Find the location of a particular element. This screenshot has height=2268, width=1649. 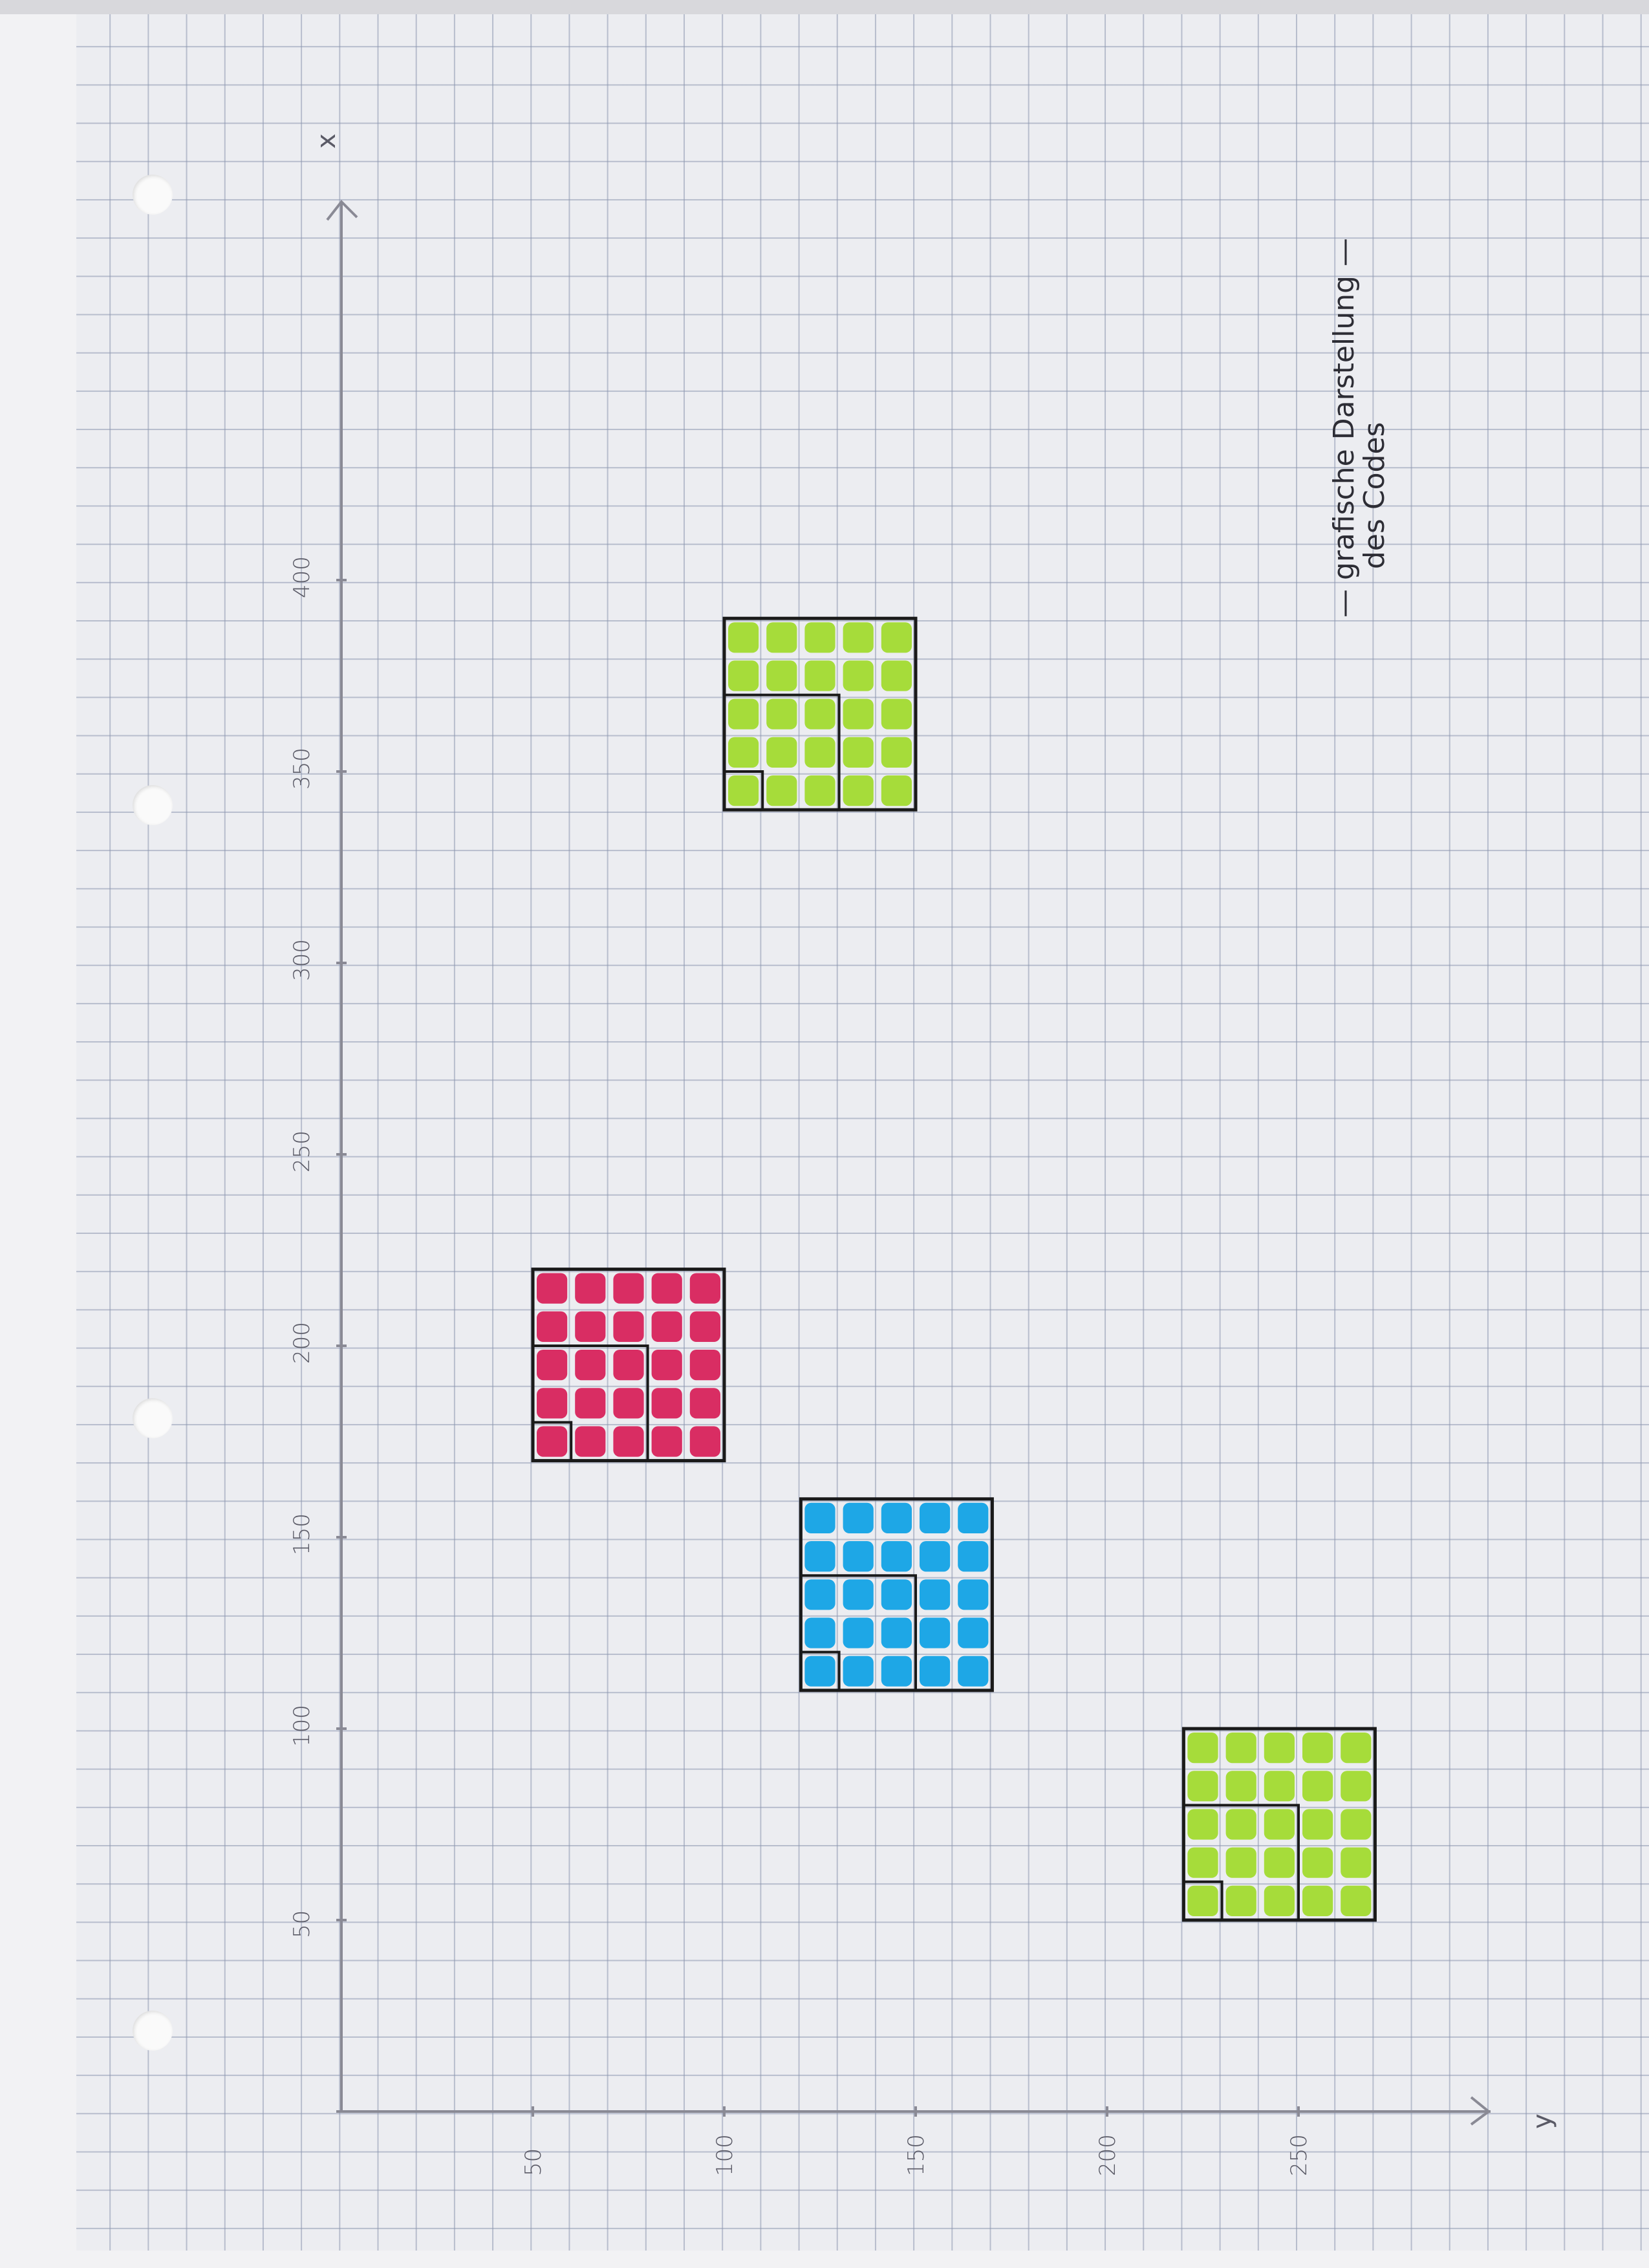

y-tick-label: 50 is located at coordinates (533, 2162).